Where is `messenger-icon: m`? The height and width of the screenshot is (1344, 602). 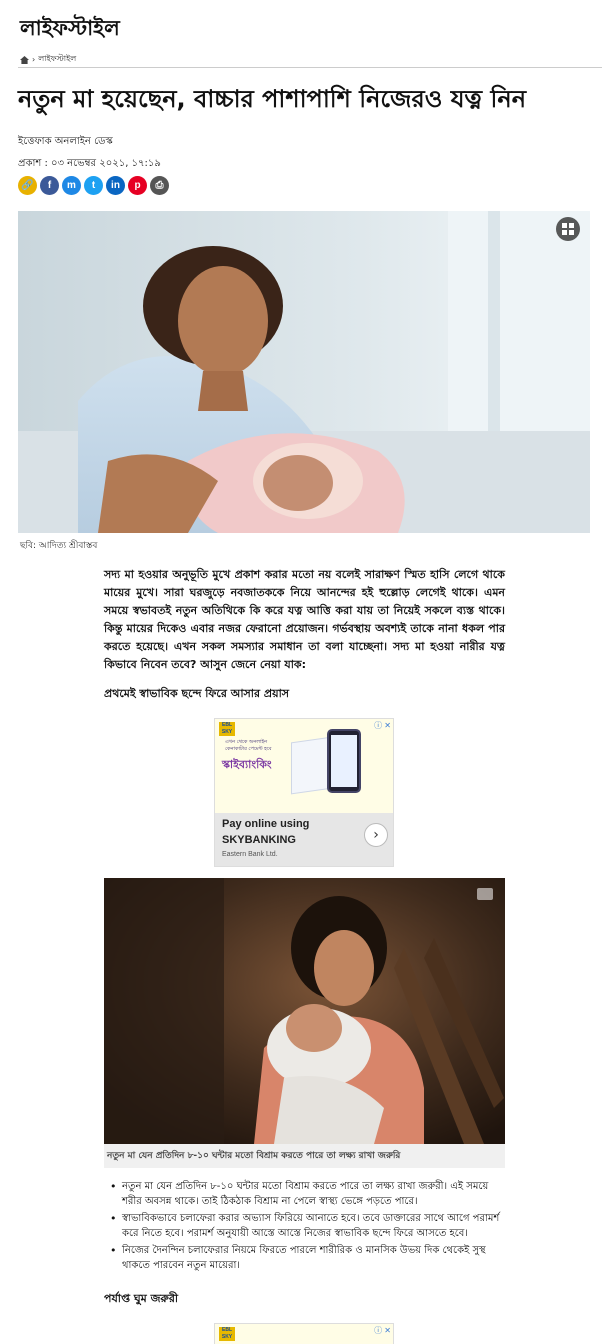 messenger-icon: m is located at coordinates (71, 185).